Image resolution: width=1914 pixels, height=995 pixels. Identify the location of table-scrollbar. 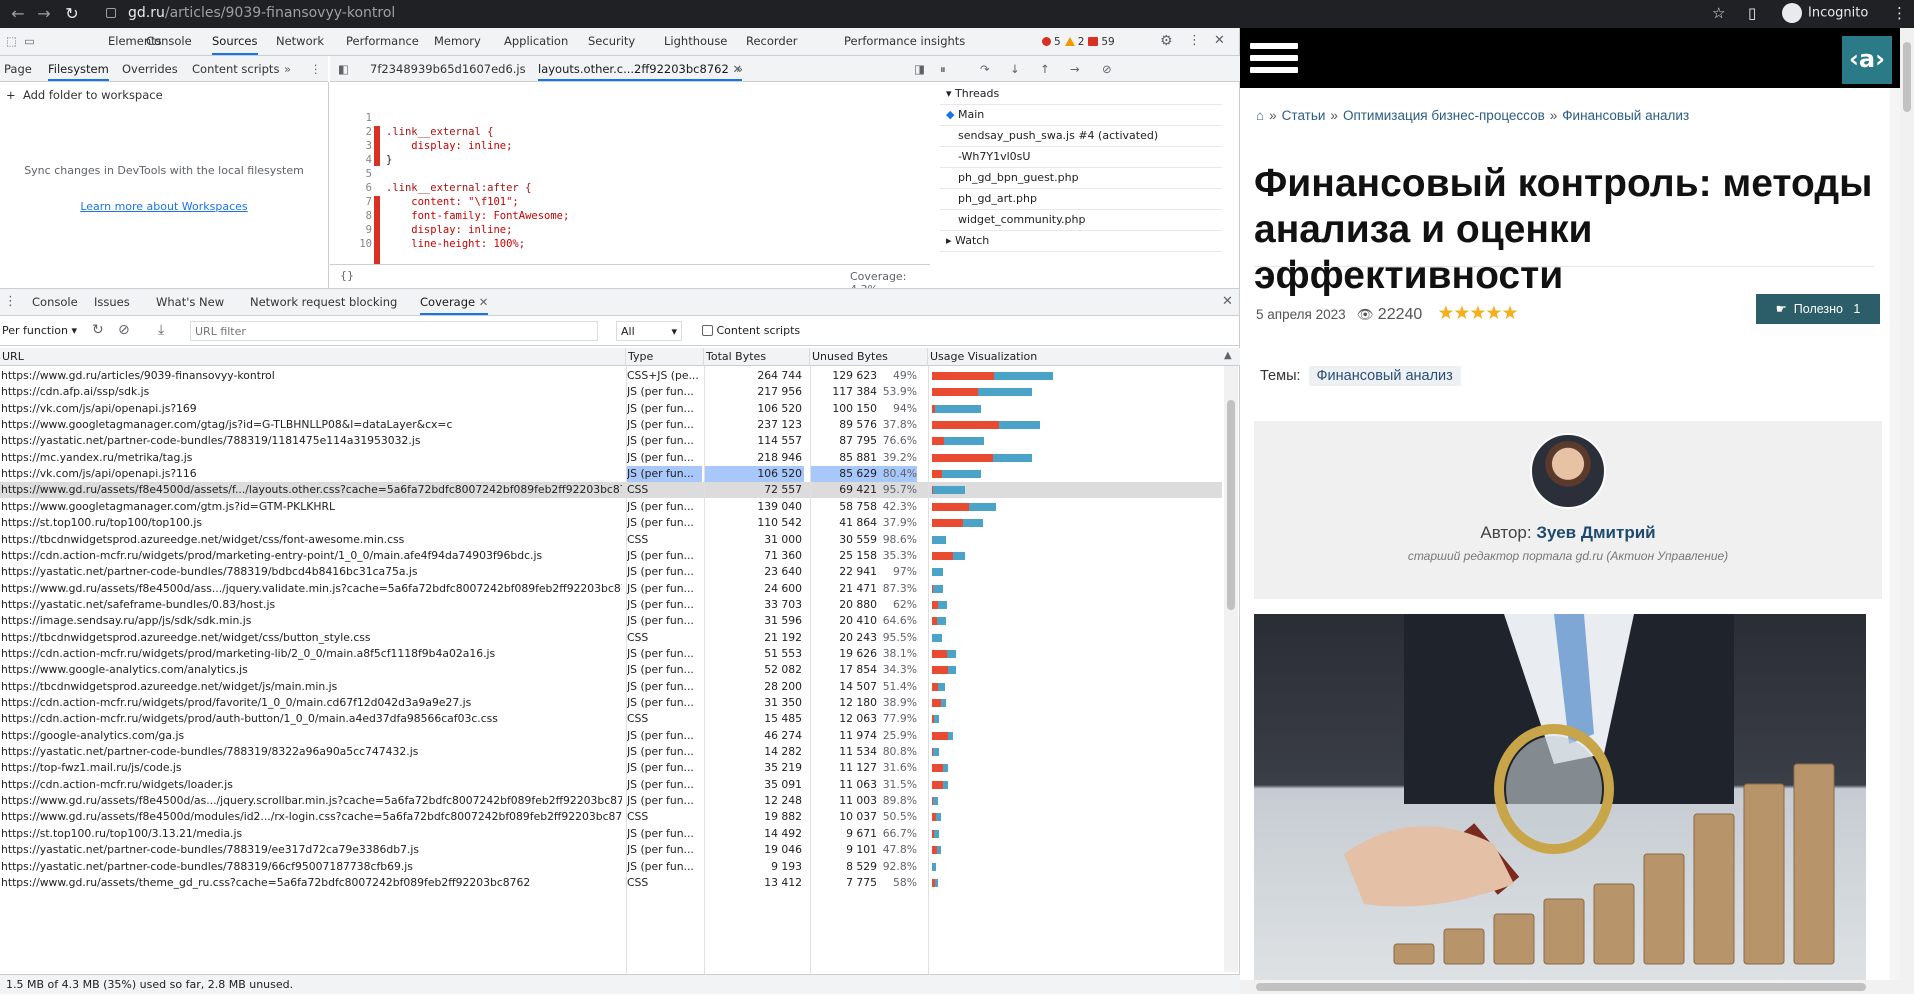
(1231, 669).